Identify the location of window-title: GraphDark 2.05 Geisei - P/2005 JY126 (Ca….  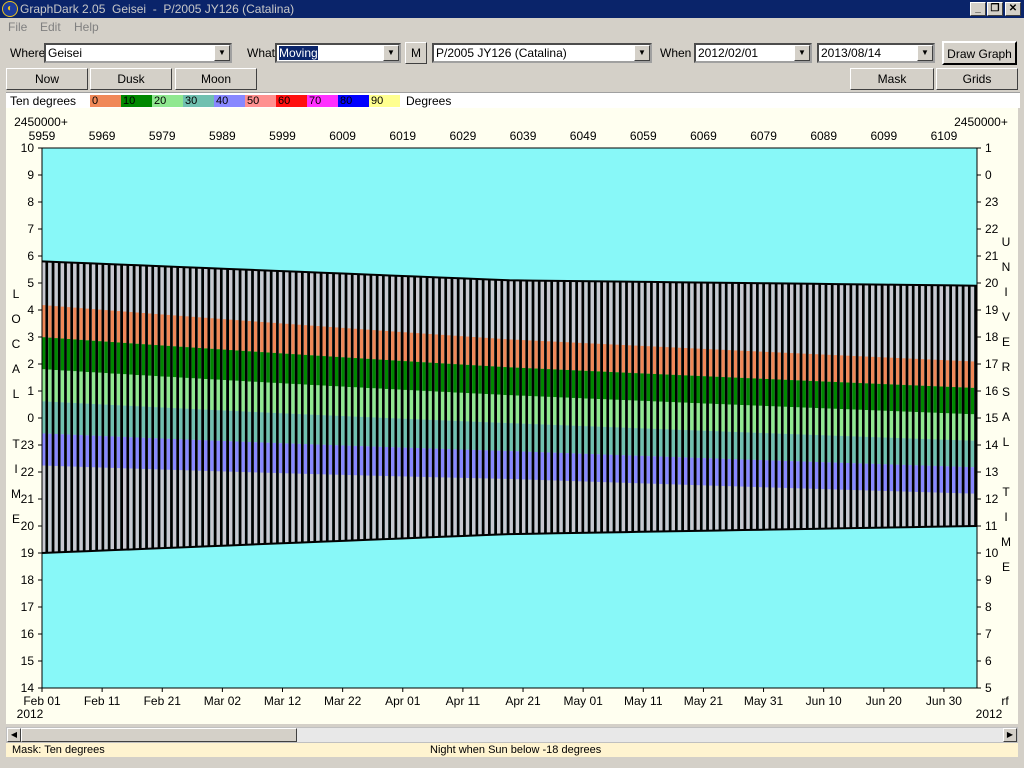
(157, 9).